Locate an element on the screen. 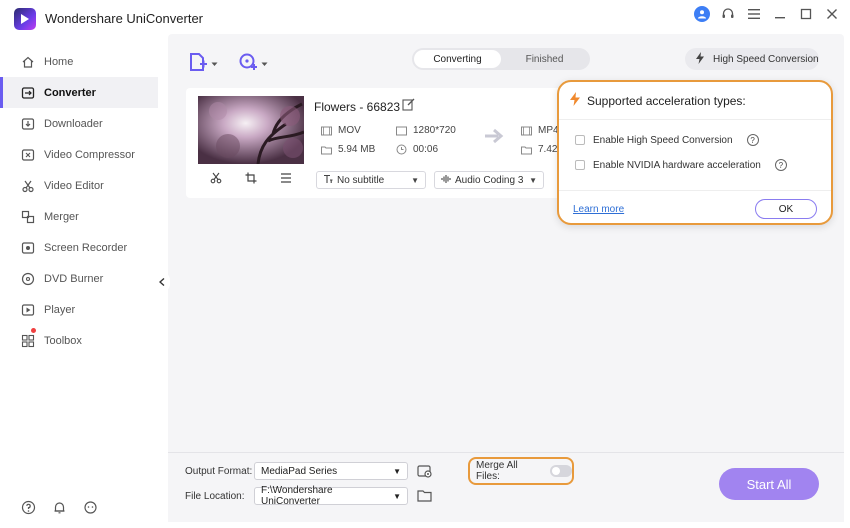 This screenshot has height=528, width=850. file-title: Flowers - 66823 is located at coordinates (357, 107).